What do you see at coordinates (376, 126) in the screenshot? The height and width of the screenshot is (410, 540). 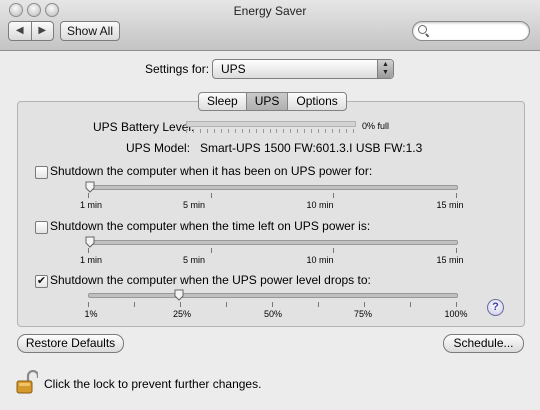 I see `battery-level-value: 0% full` at bounding box center [376, 126].